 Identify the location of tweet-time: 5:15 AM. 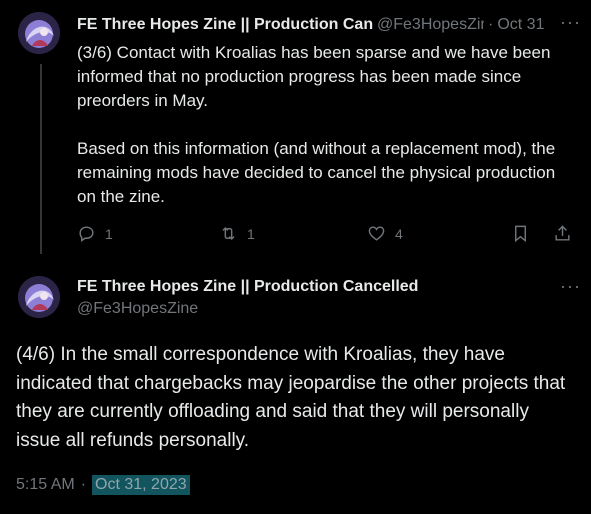
(45, 485).